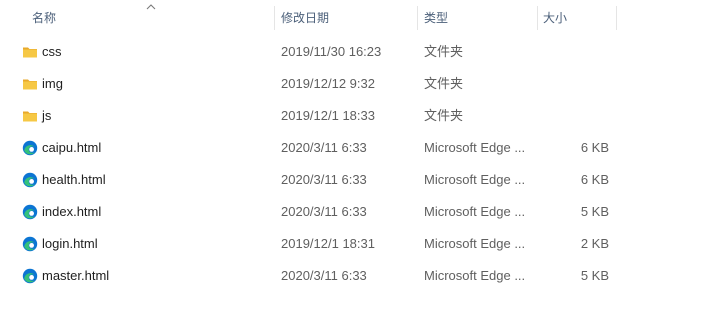 The height and width of the screenshot is (328, 720). I want to click on column-header-type: 类型, so click(479, 18).